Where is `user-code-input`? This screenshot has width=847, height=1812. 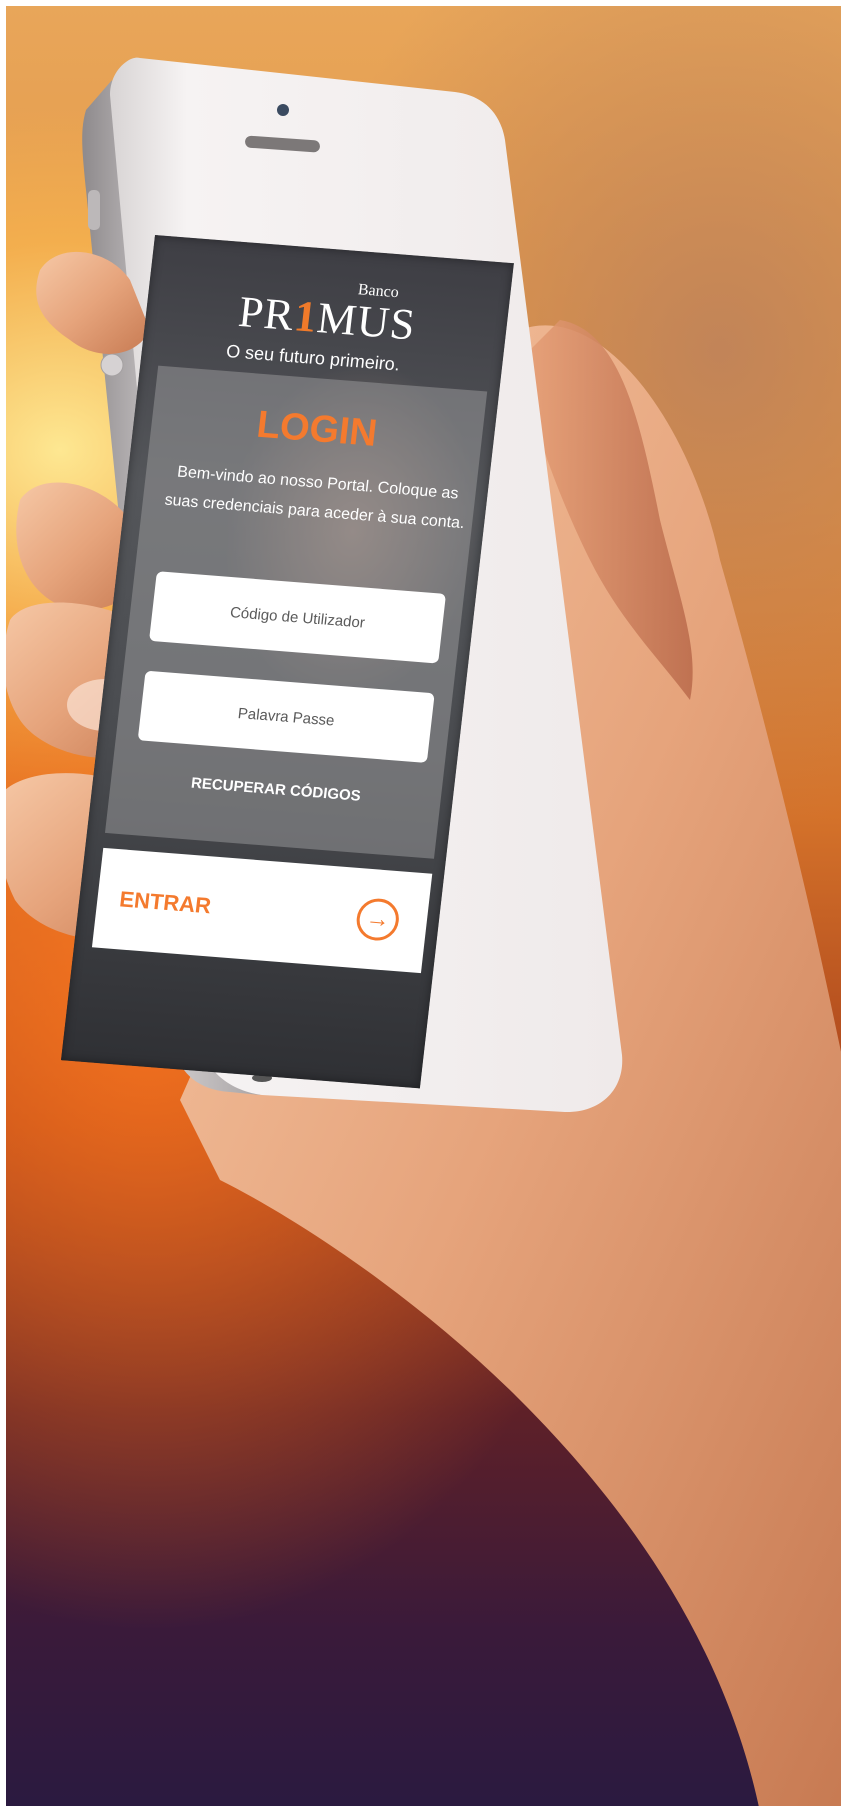 user-code-input is located at coordinates (298, 617).